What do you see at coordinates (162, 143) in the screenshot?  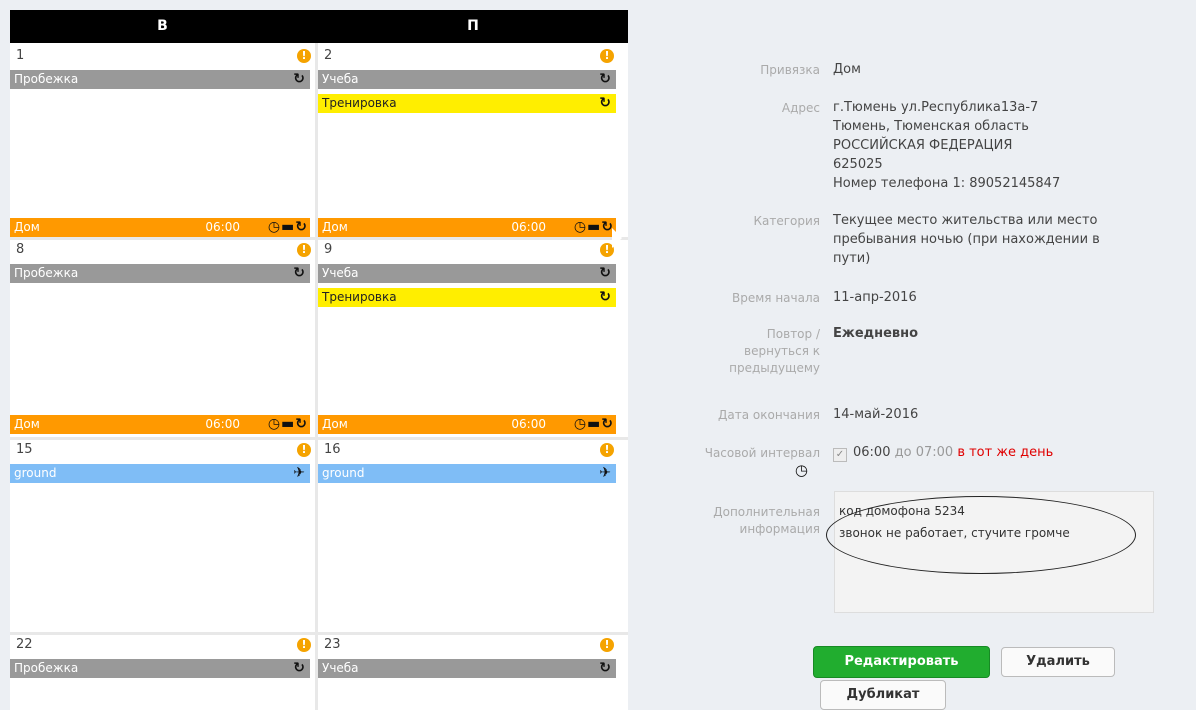 I see `day-cell: 1! Пробежка ↻ Дом 06:00 ◷ ▬ ↻` at bounding box center [162, 143].